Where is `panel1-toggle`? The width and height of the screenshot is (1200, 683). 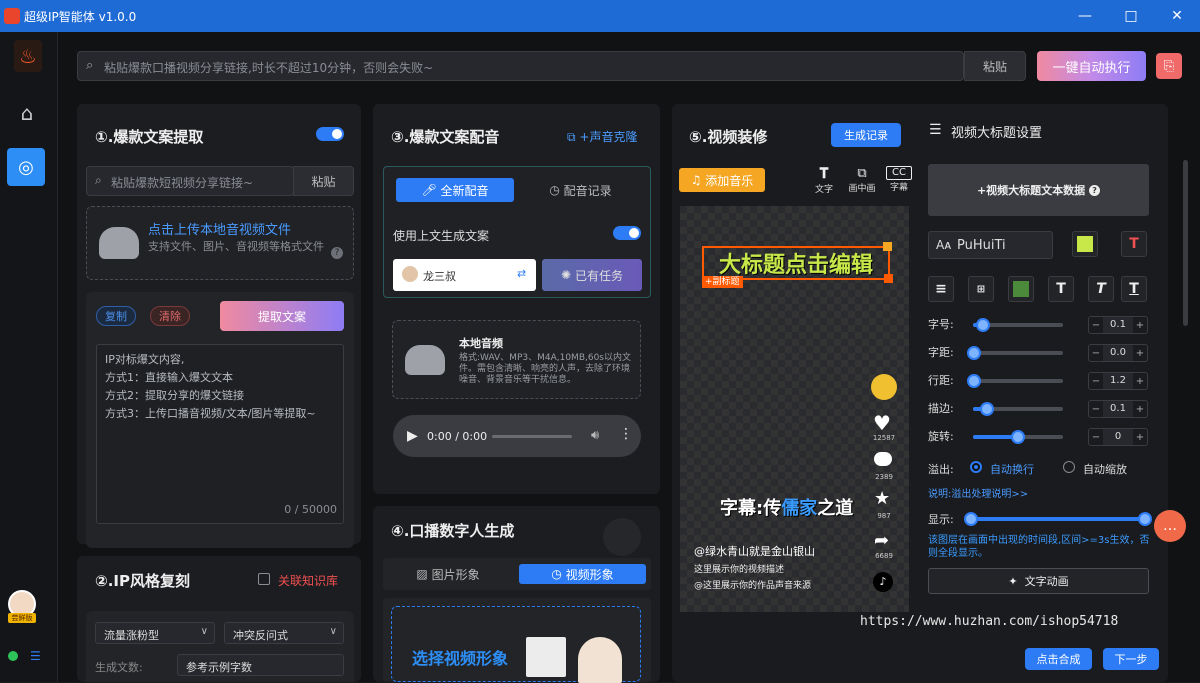
panel1-toggle is located at coordinates (330, 134).